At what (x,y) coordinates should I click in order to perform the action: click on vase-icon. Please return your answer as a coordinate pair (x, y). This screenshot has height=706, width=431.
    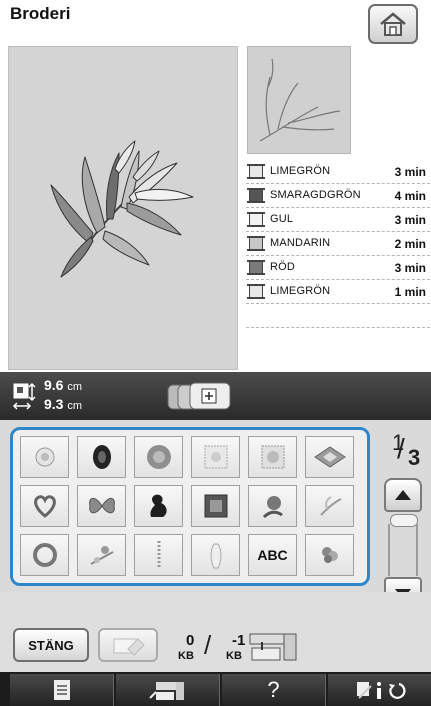
    Looking at the image, I should click on (215, 556).